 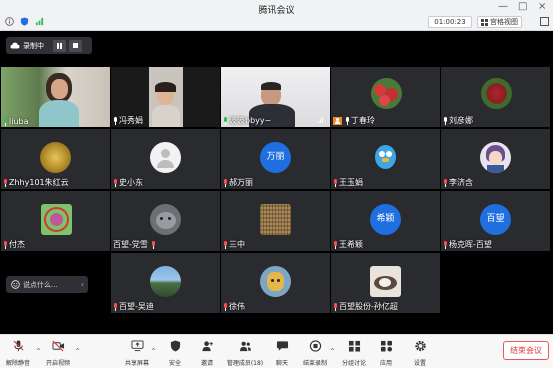 What do you see at coordinates (250, 120) in the screenshot?
I see `participant-name: 波波bbyy~` at bounding box center [250, 120].